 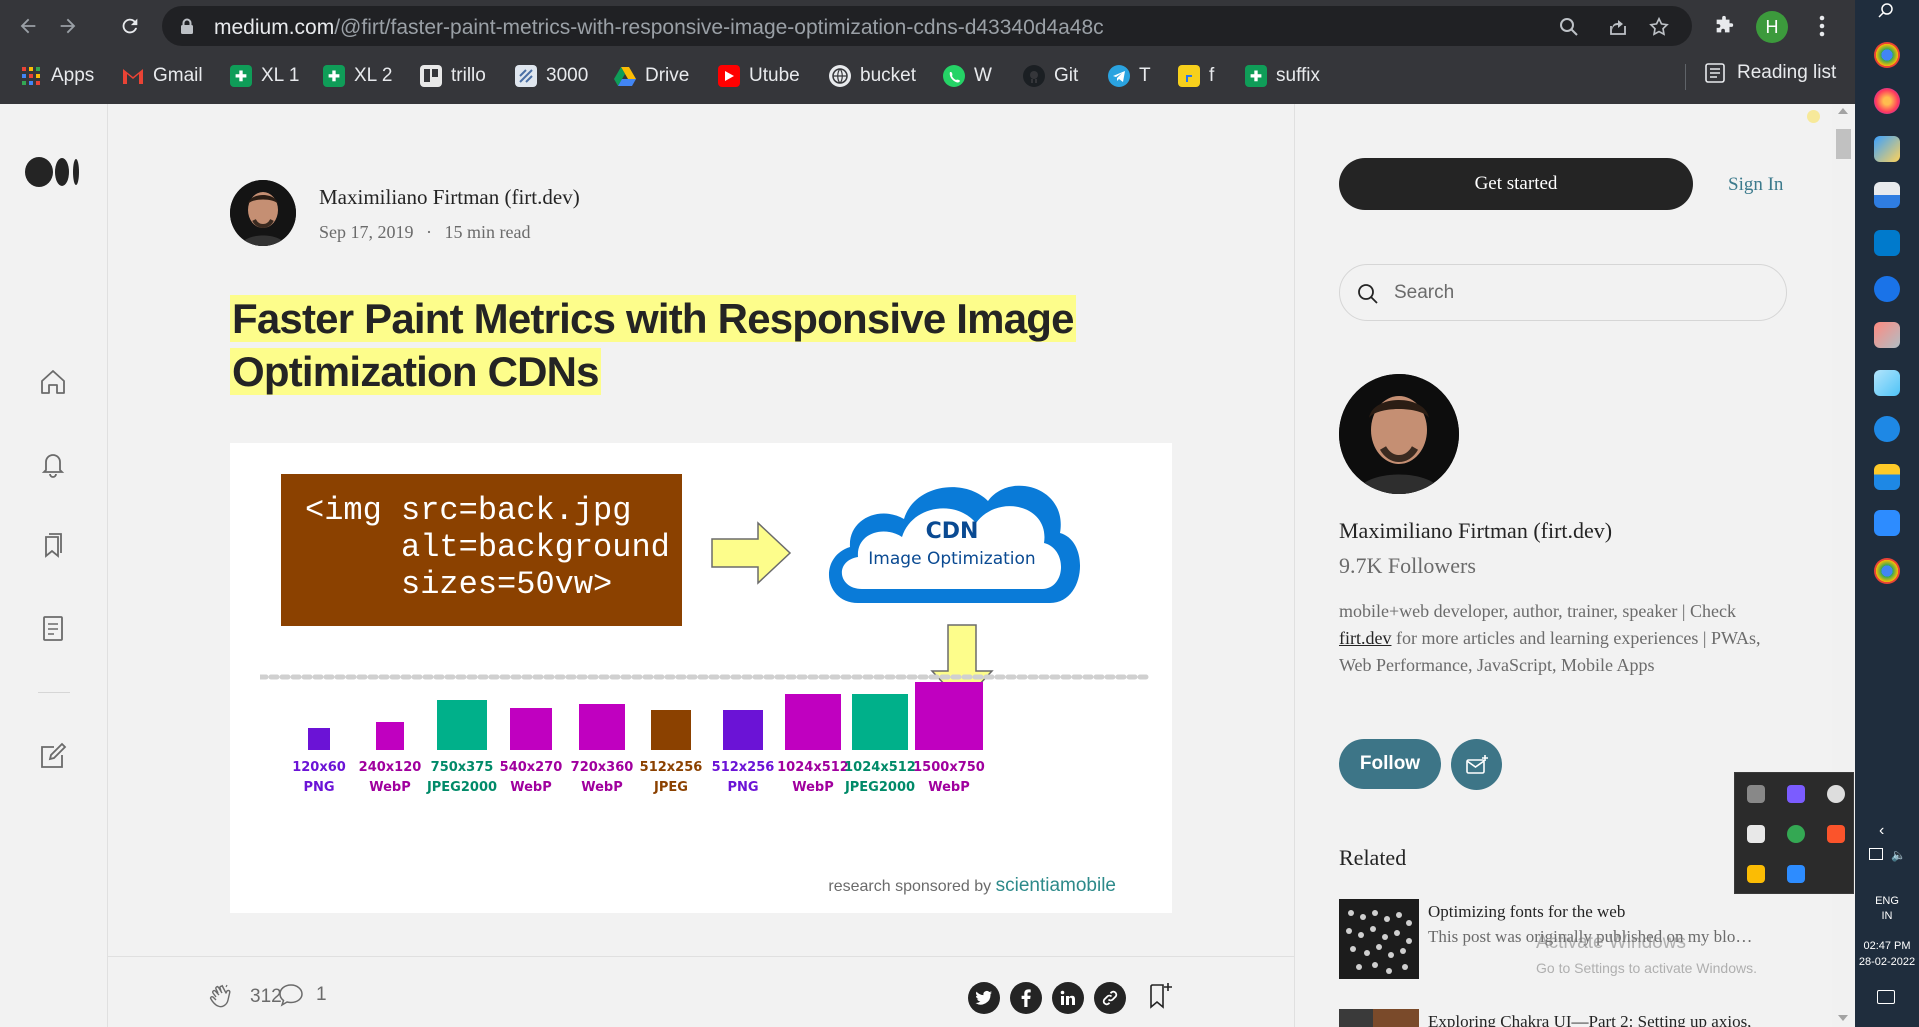 I want to click on get-started-button: Get started, so click(x=1516, y=184).